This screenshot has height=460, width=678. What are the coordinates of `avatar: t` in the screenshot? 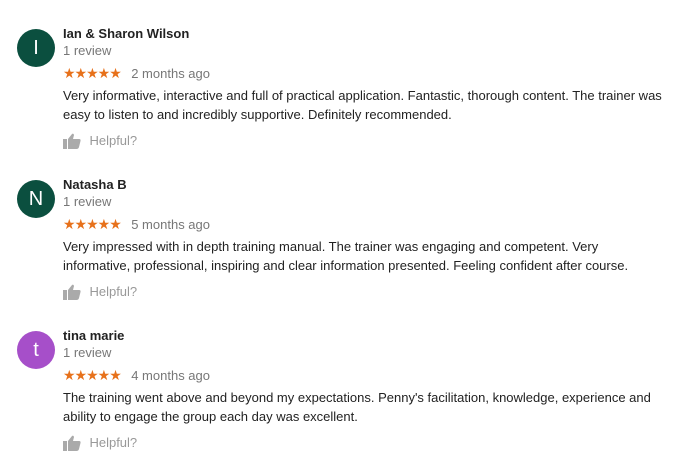 It's located at (36, 350).